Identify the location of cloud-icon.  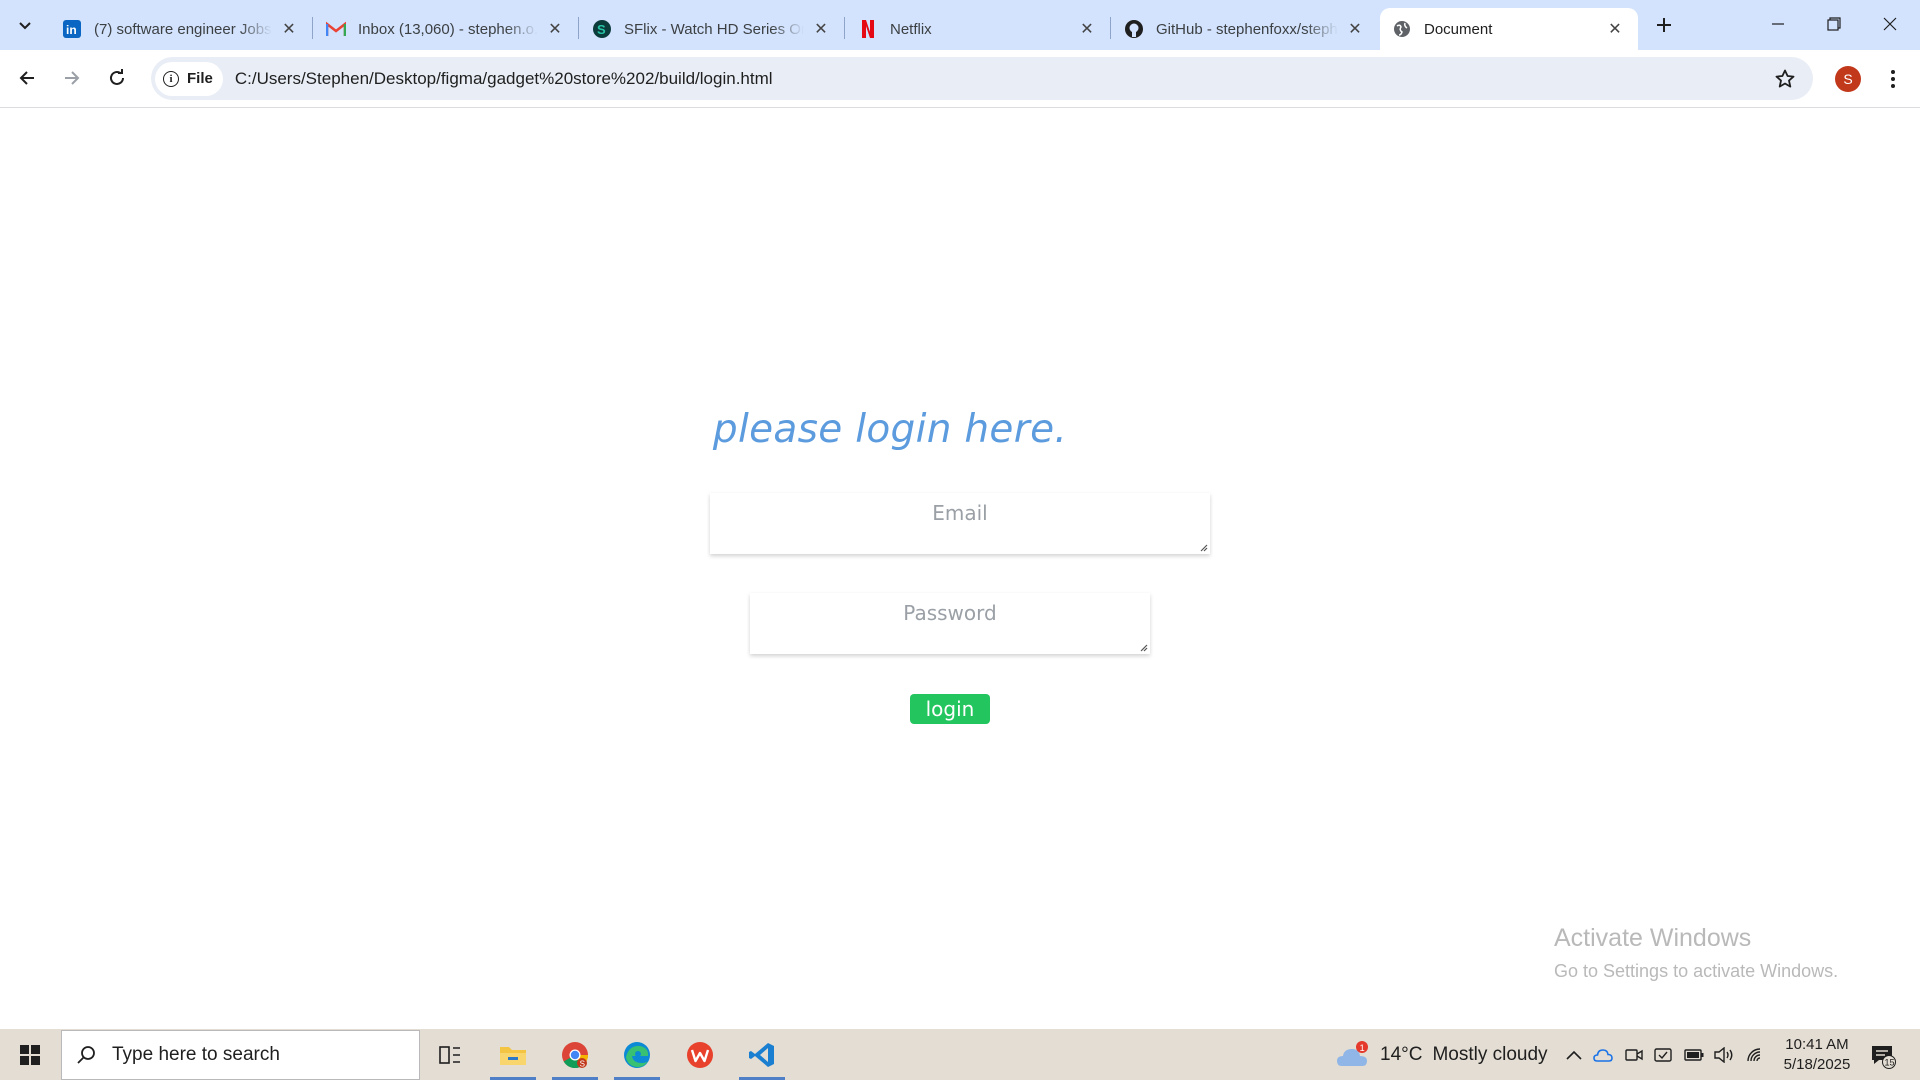
(1603, 1055).